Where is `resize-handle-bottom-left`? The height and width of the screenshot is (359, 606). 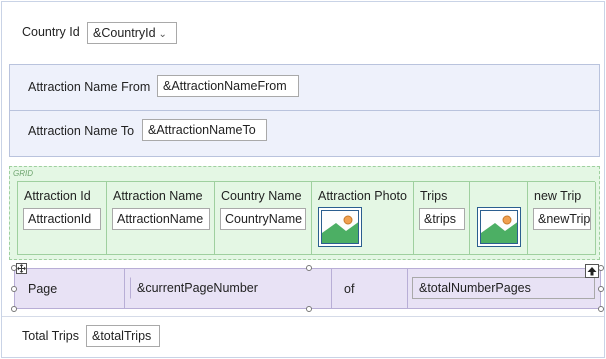
resize-handle-bottom-left is located at coordinates (14, 309).